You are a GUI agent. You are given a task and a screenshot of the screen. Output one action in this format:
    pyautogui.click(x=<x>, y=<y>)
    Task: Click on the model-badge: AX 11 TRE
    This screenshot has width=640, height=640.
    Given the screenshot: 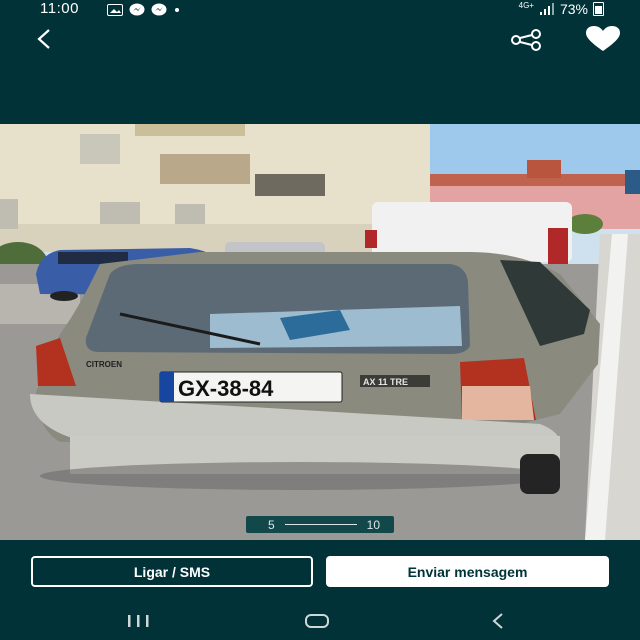 What is the action you would take?
    pyautogui.click(x=385, y=382)
    